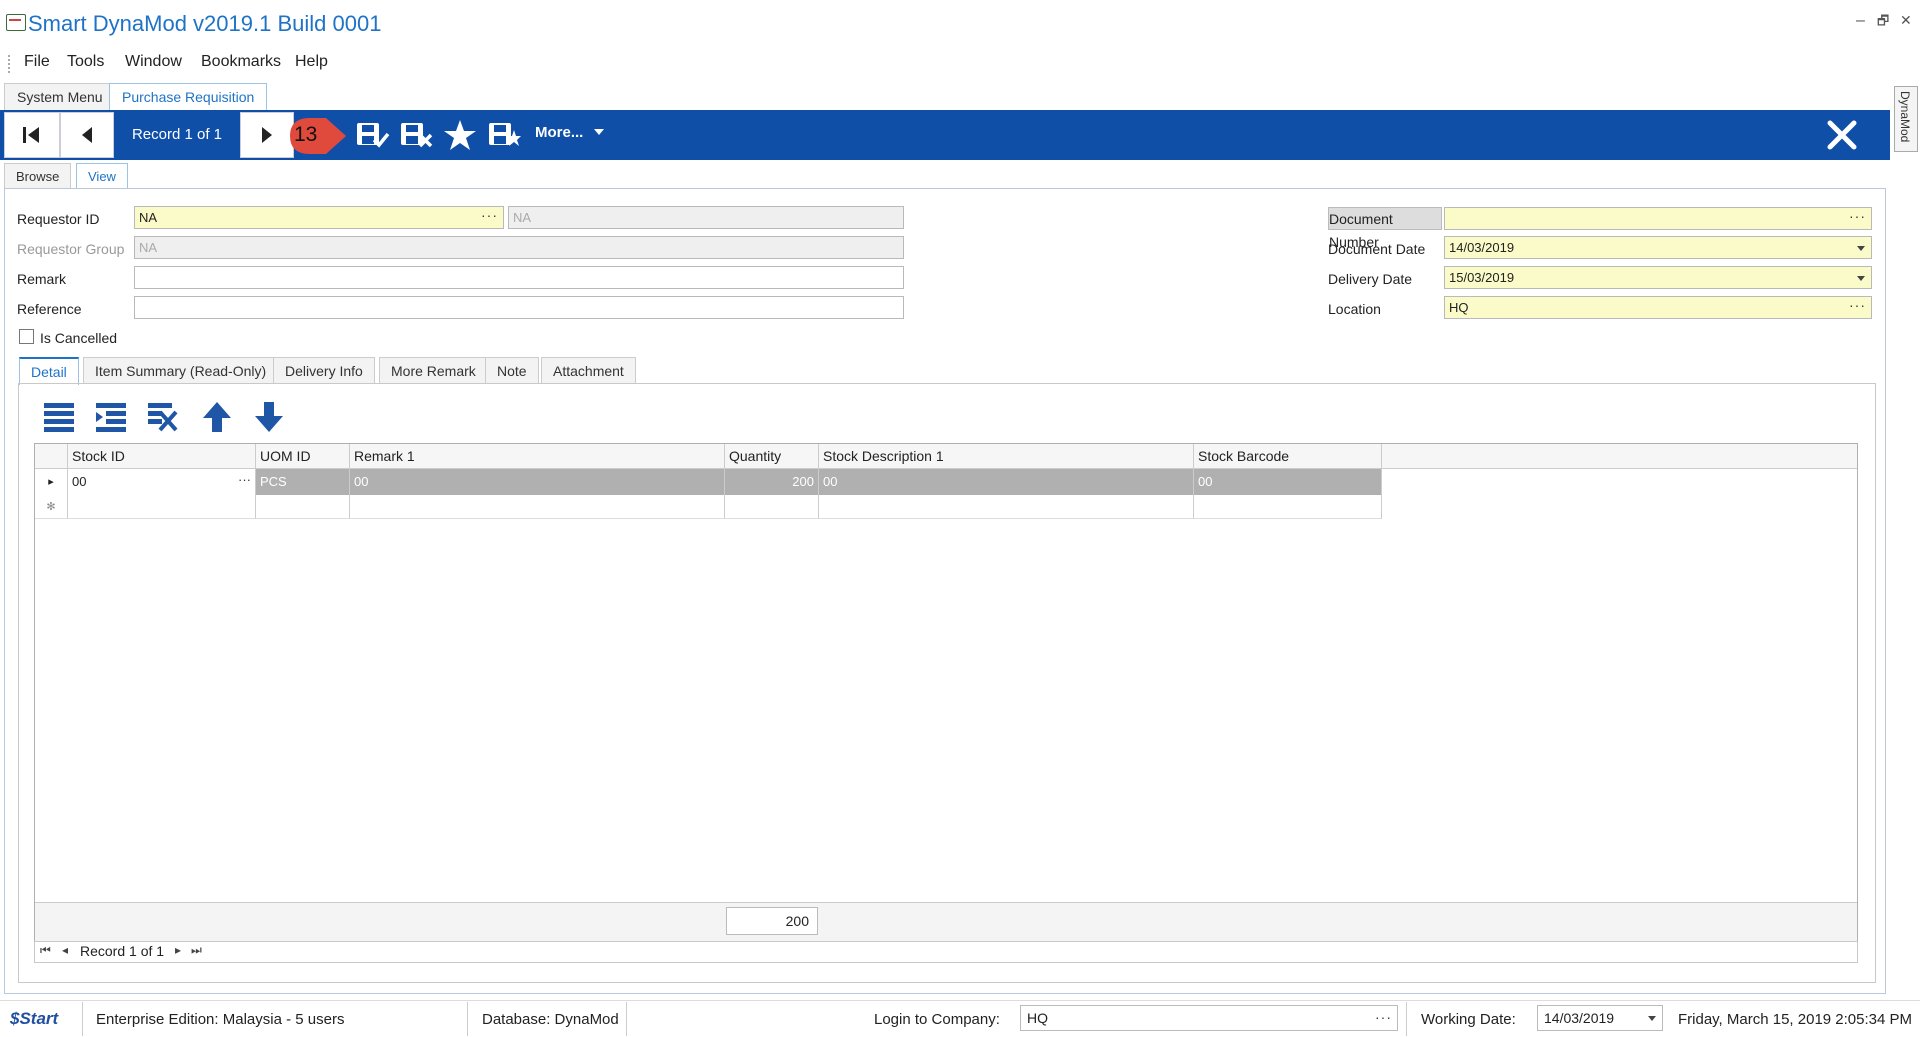  What do you see at coordinates (1288, 456) in the screenshot?
I see `column-header-stock-barcode: Stock Barcode` at bounding box center [1288, 456].